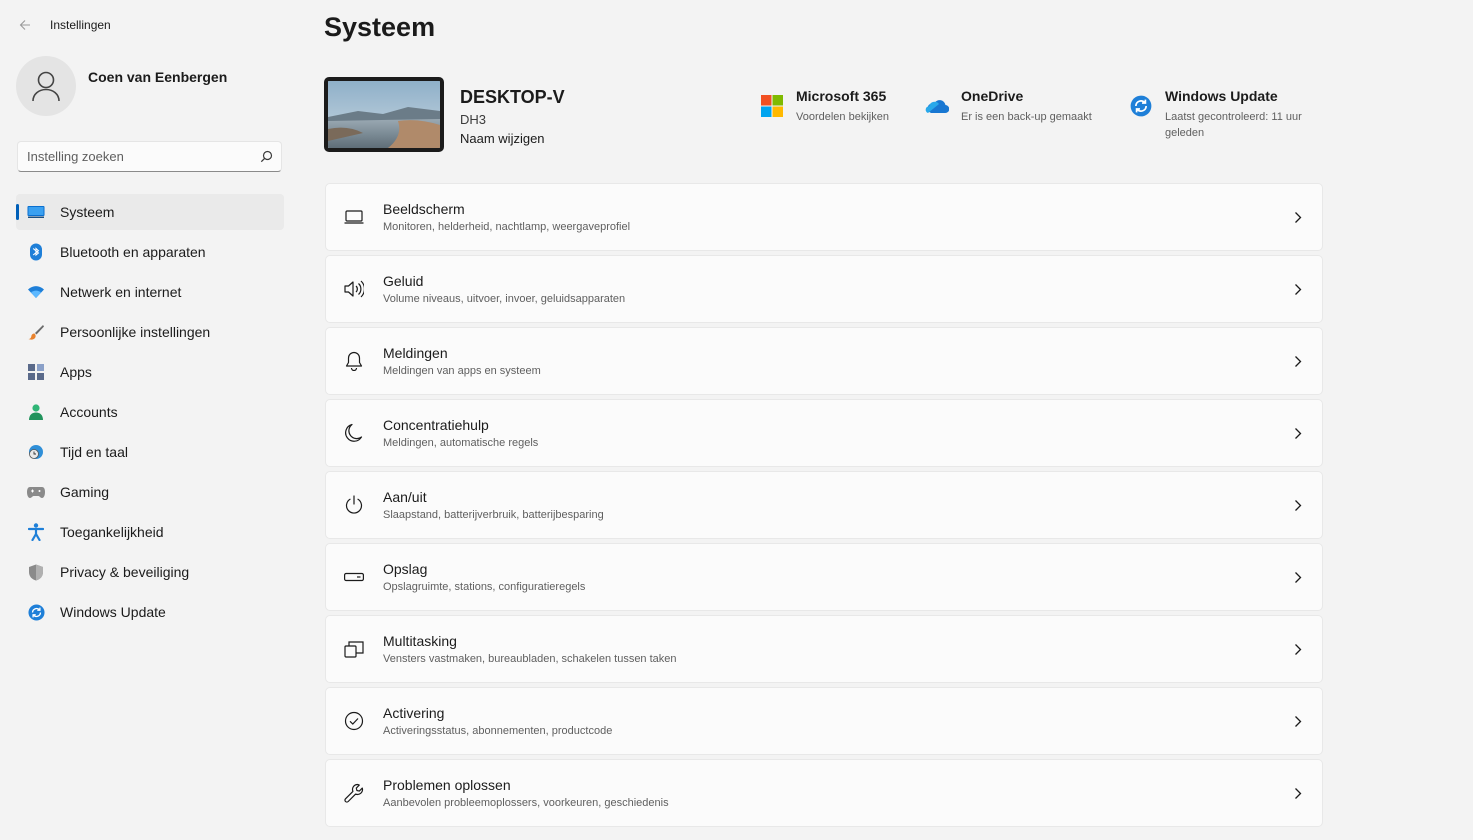 Image resolution: width=1473 pixels, height=840 pixels. I want to click on person-icon, so click(36, 412).